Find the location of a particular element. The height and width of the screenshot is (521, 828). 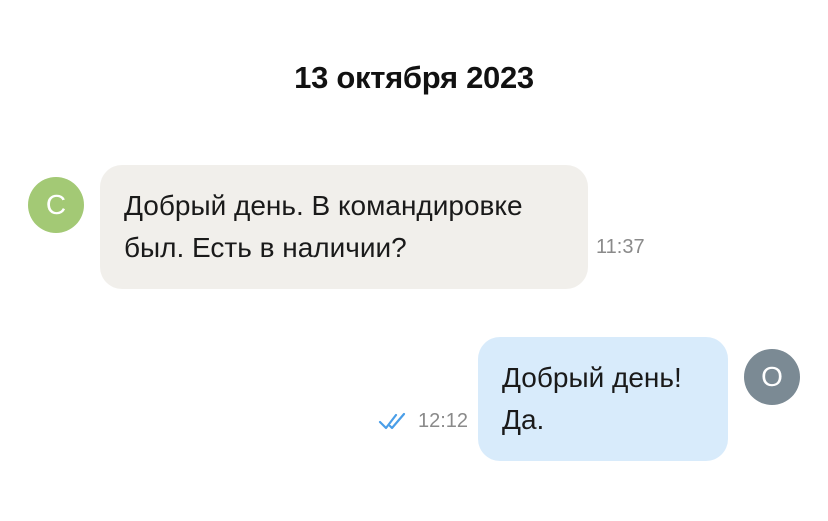

avatar: O is located at coordinates (772, 377).